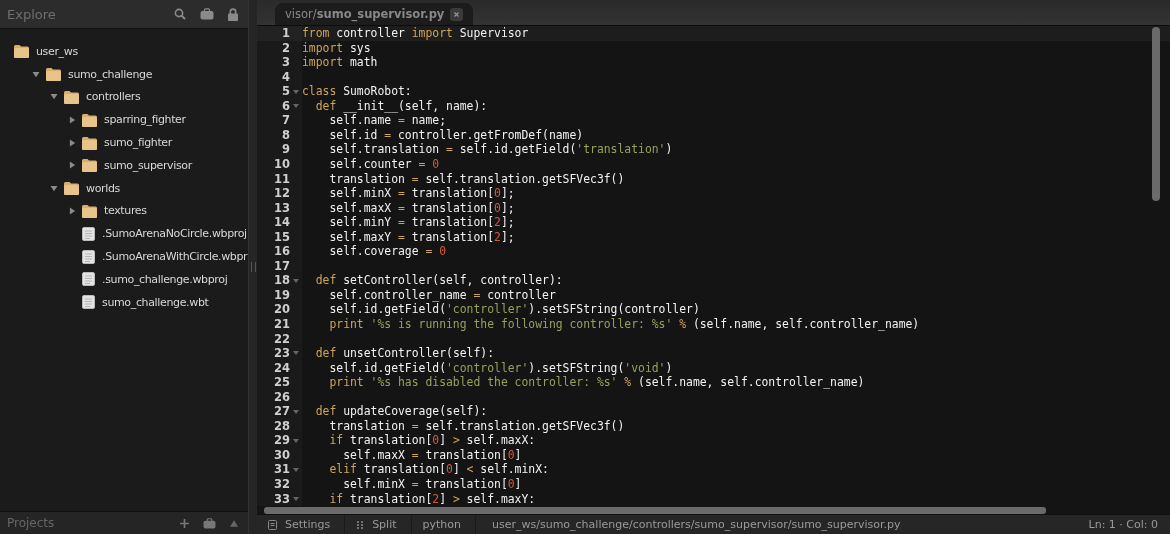 This screenshot has height=534, width=1170. What do you see at coordinates (282, 426) in the screenshot?
I see `line-number: 28` at bounding box center [282, 426].